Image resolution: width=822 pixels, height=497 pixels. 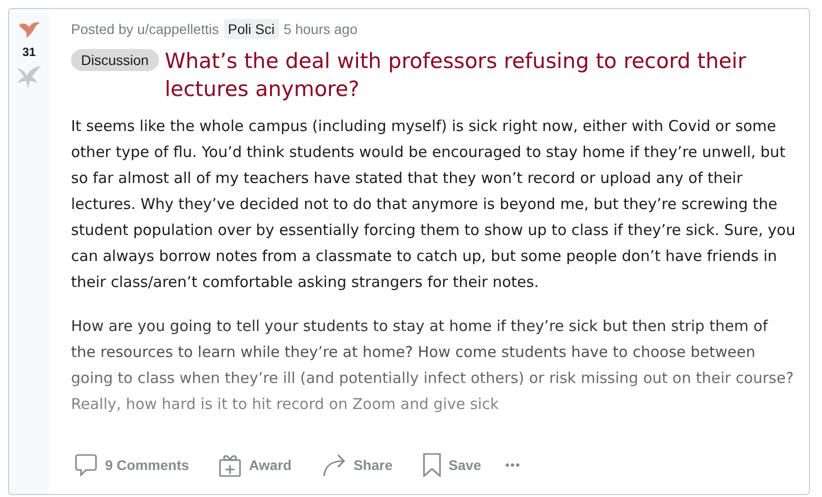 I want to click on award-button: Award, so click(x=255, y=465).